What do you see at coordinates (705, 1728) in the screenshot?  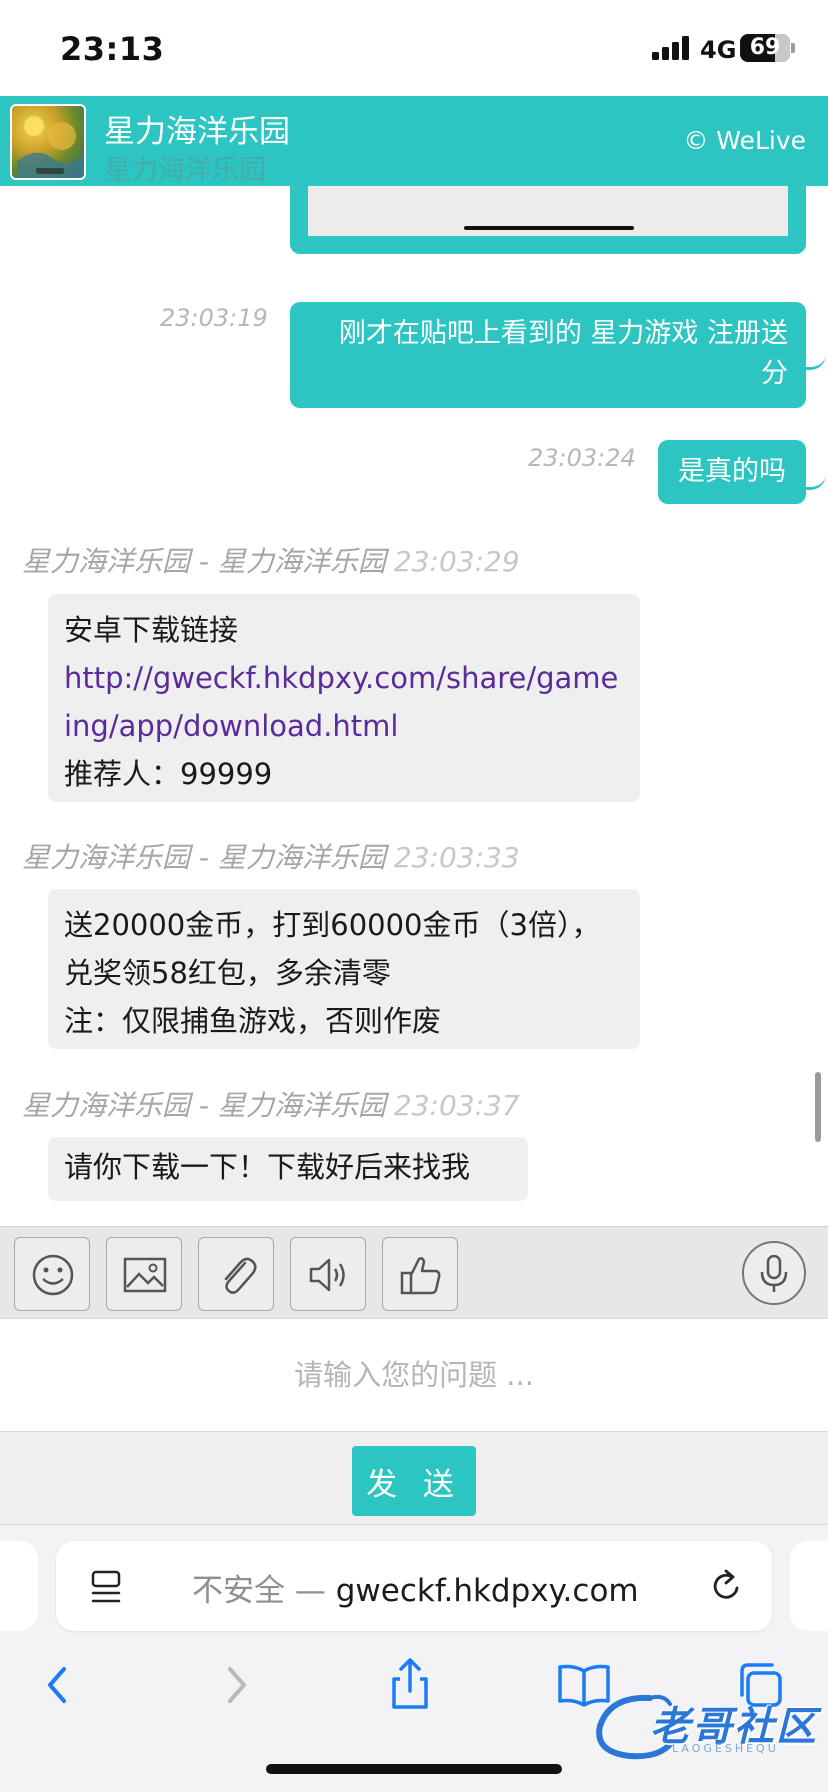 I see `watermark-logo: 老哥社区 LAOGESHEQU` at bounding box center [705, 1728].